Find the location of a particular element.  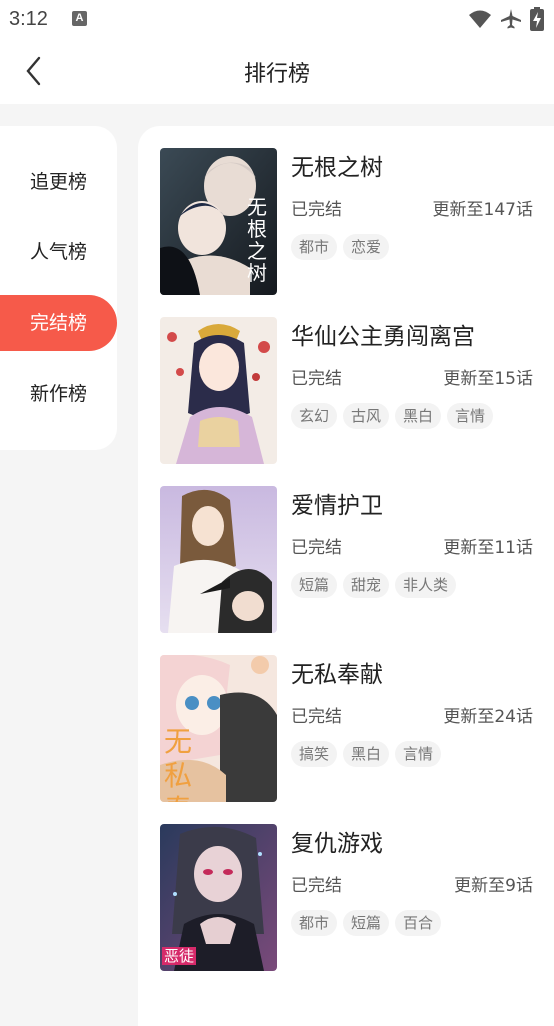

tag: 玄幻 is located at coordinates (314, 416).